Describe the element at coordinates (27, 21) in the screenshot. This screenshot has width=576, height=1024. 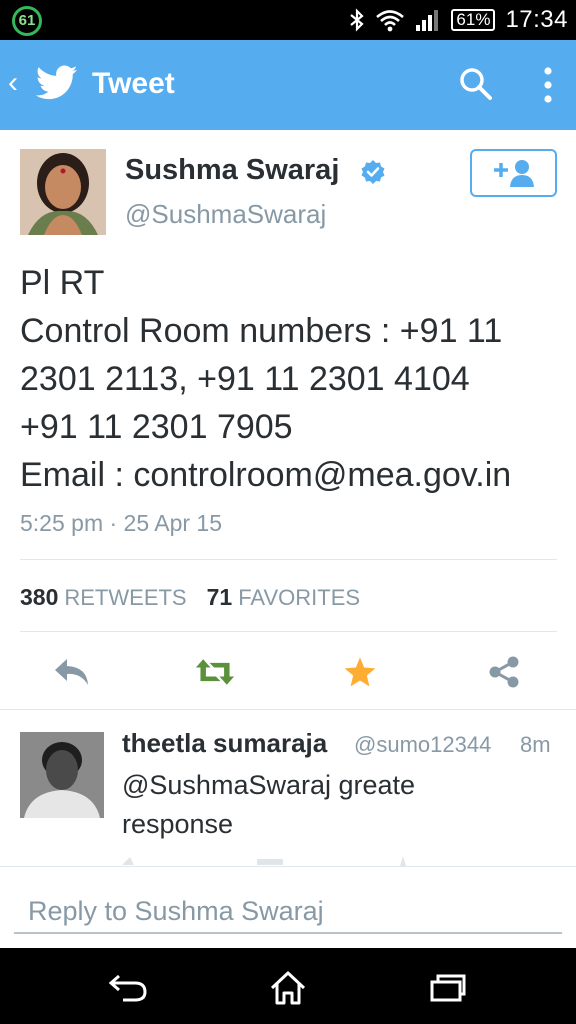
I see `notification-badge: 61` at that location.